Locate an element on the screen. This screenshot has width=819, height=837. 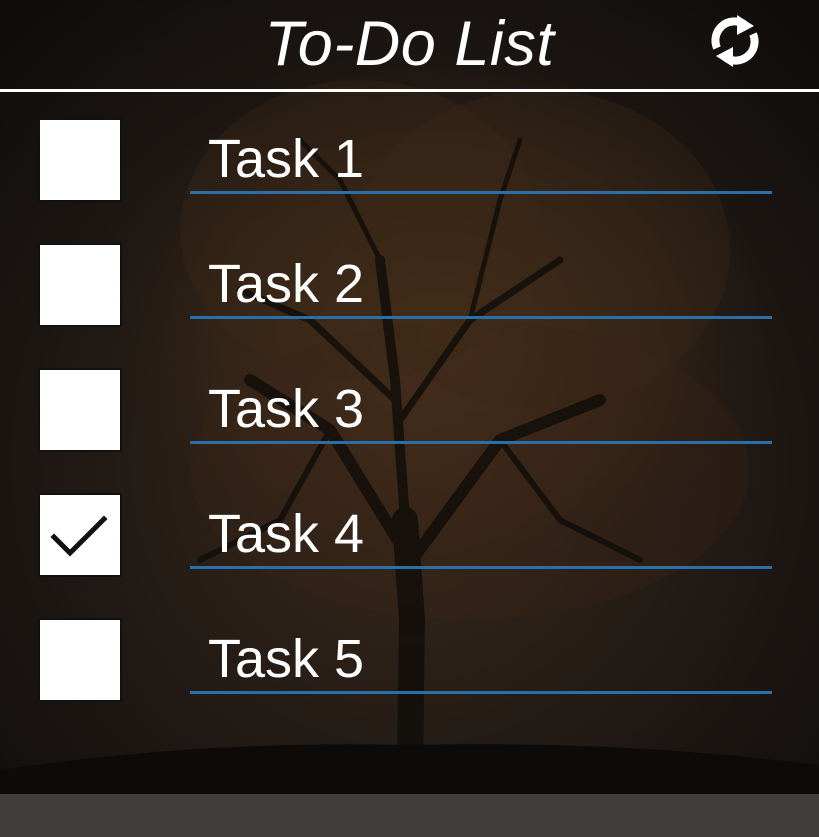
task-row: Task 5 is located at coordinates (409, 673).